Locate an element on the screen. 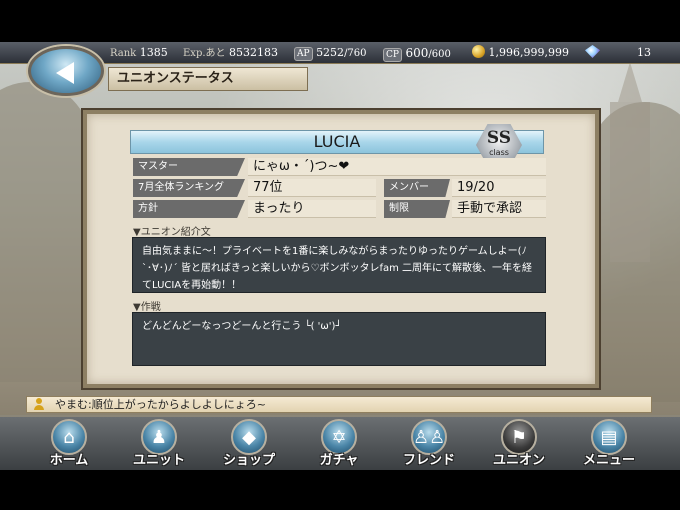 The width and height of the screenshot is (680, 510). gold-stat: 1,996,999,999 is located at coordinates (520, 53).